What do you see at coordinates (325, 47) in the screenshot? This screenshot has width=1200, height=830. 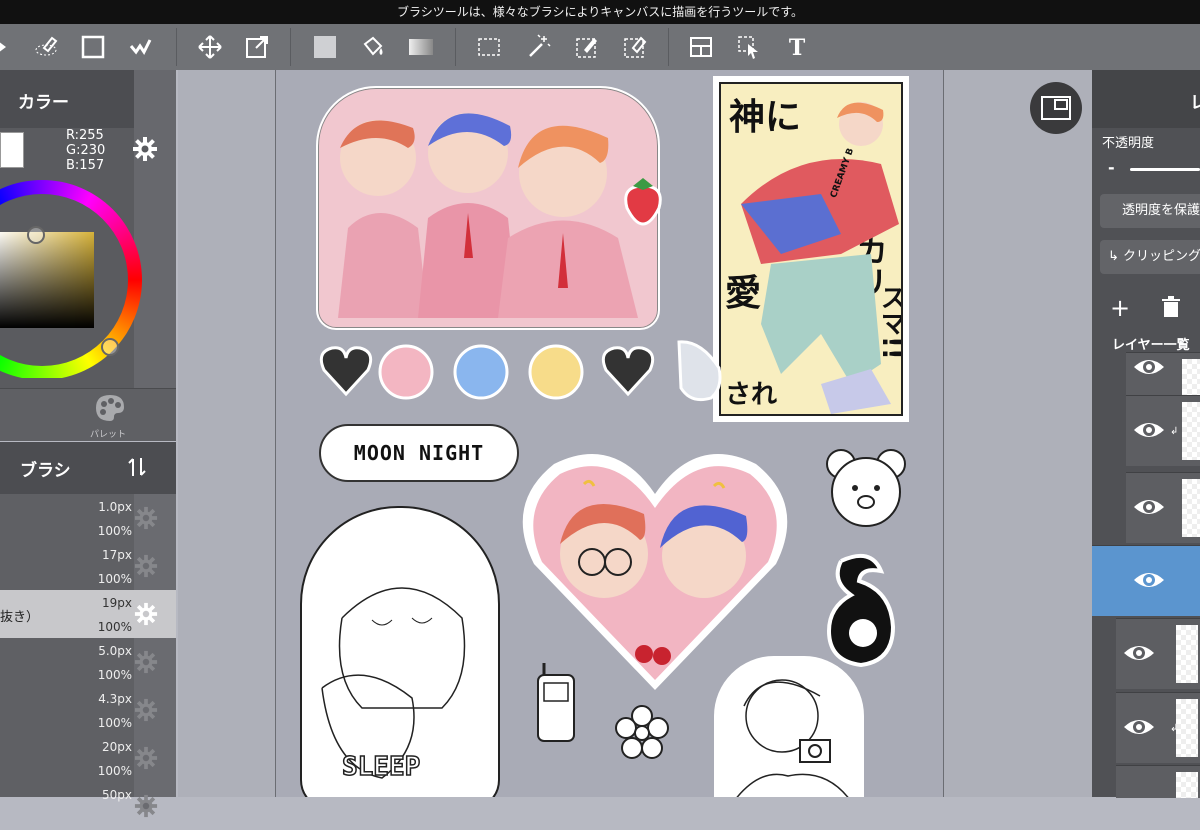 I see `fill-color-icon` at bounding box center [325, 47].